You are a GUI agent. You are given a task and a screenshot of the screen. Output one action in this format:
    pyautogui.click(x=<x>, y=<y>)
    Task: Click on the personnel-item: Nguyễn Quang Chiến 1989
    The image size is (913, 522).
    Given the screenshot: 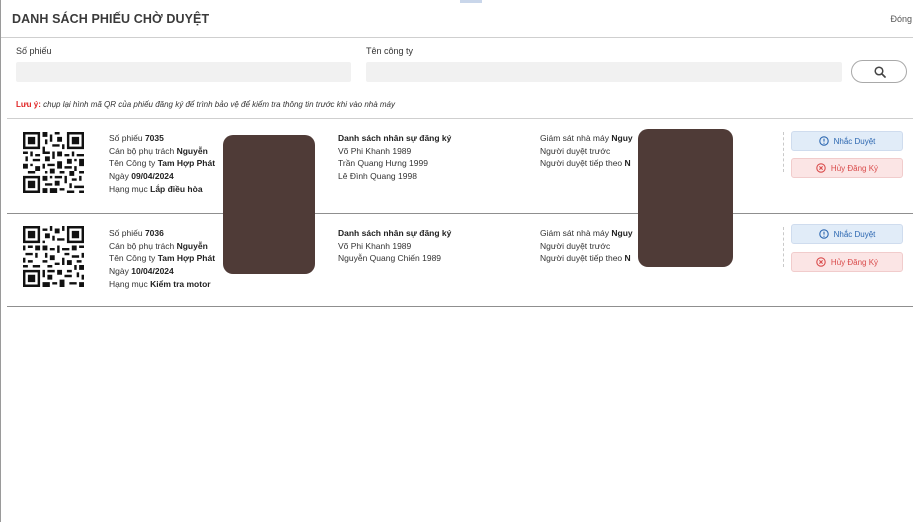 What is the action you would take?
    pyautogui.click(x=390, y=258)
    